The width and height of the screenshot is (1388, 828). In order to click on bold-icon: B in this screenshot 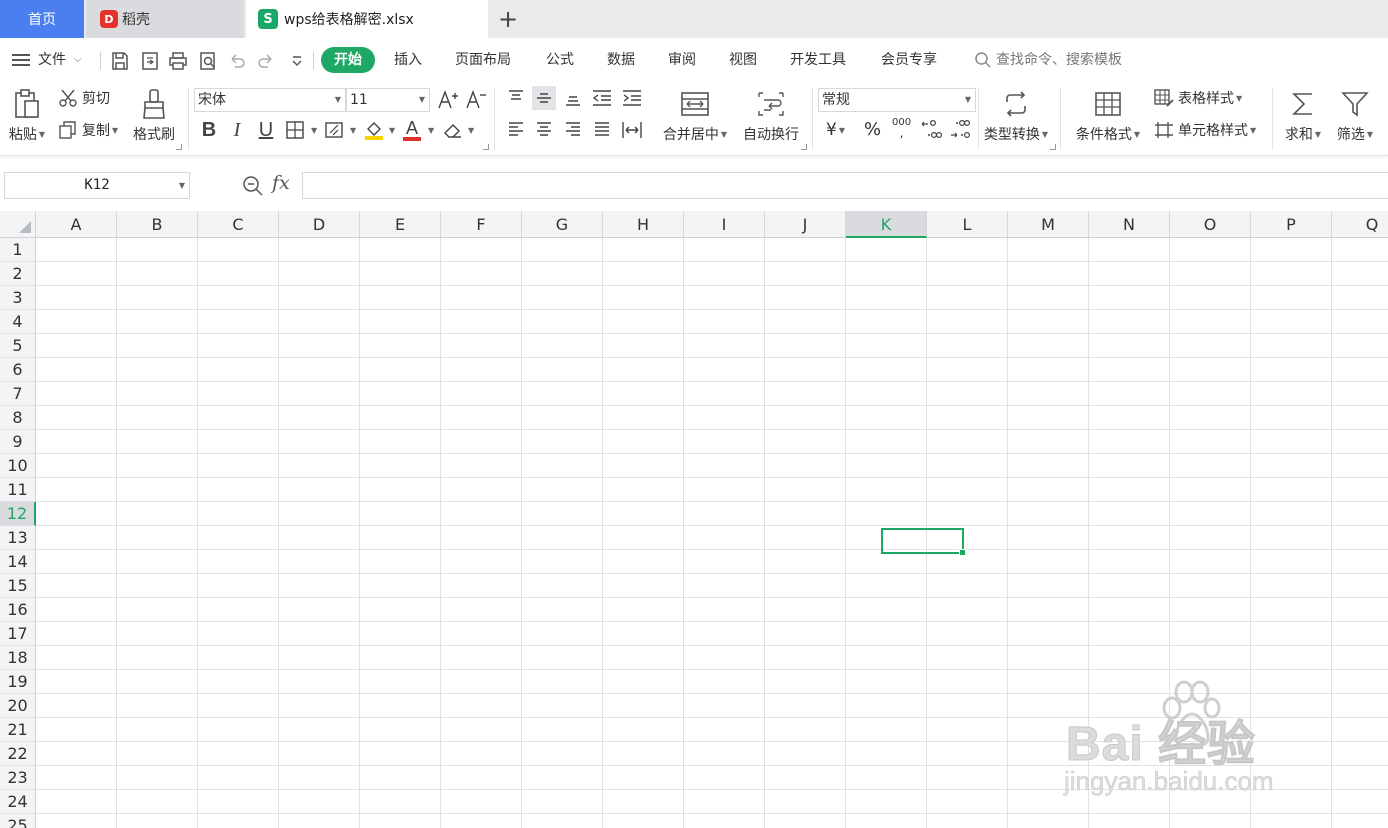, I will do `click(209, 130)`.